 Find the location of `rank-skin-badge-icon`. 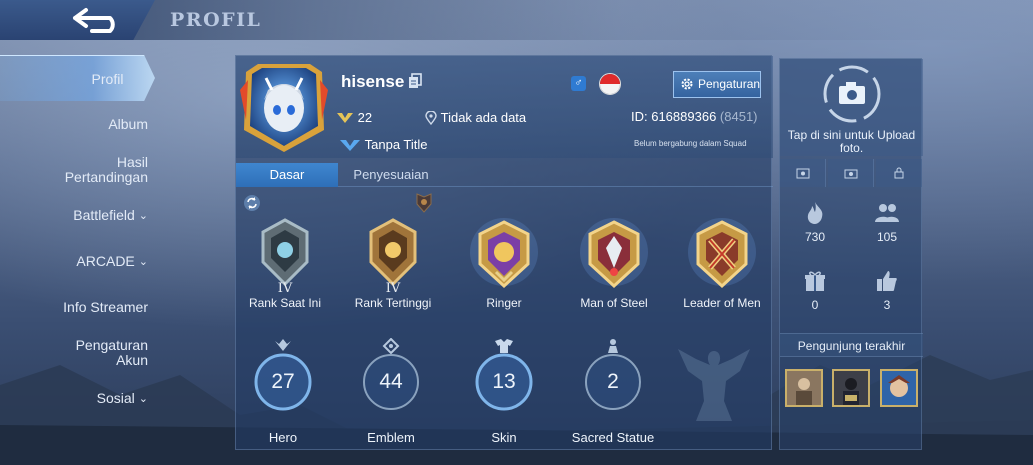

rank-skin-badge-icon is located at coordinates (424, 203).